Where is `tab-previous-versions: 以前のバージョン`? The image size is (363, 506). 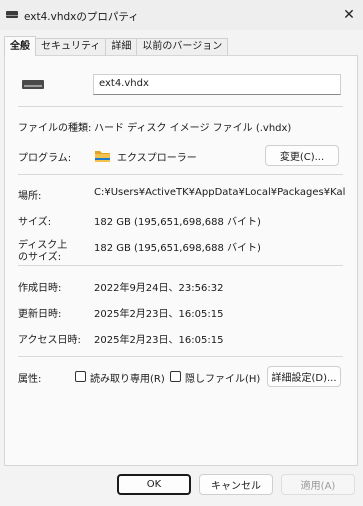 tab-previous-versions: 以前のバージョン is located at coordinates (182, 47).